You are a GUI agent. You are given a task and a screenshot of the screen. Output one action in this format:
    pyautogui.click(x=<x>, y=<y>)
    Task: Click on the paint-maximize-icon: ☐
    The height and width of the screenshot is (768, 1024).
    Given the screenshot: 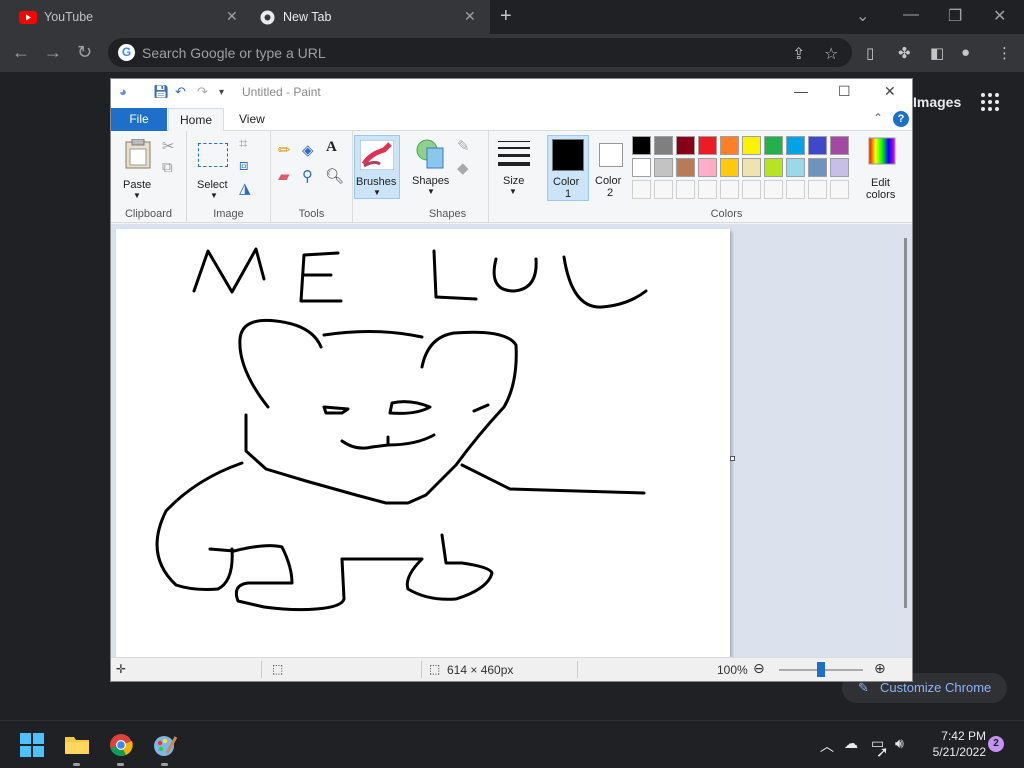 What is the action you would take?
    pyautogui.click(x=844, y=91)
    